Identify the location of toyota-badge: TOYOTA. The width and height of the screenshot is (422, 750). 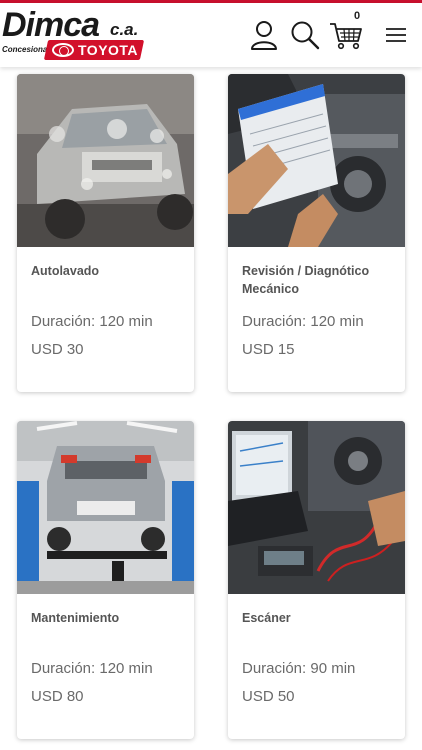
(94, 50).